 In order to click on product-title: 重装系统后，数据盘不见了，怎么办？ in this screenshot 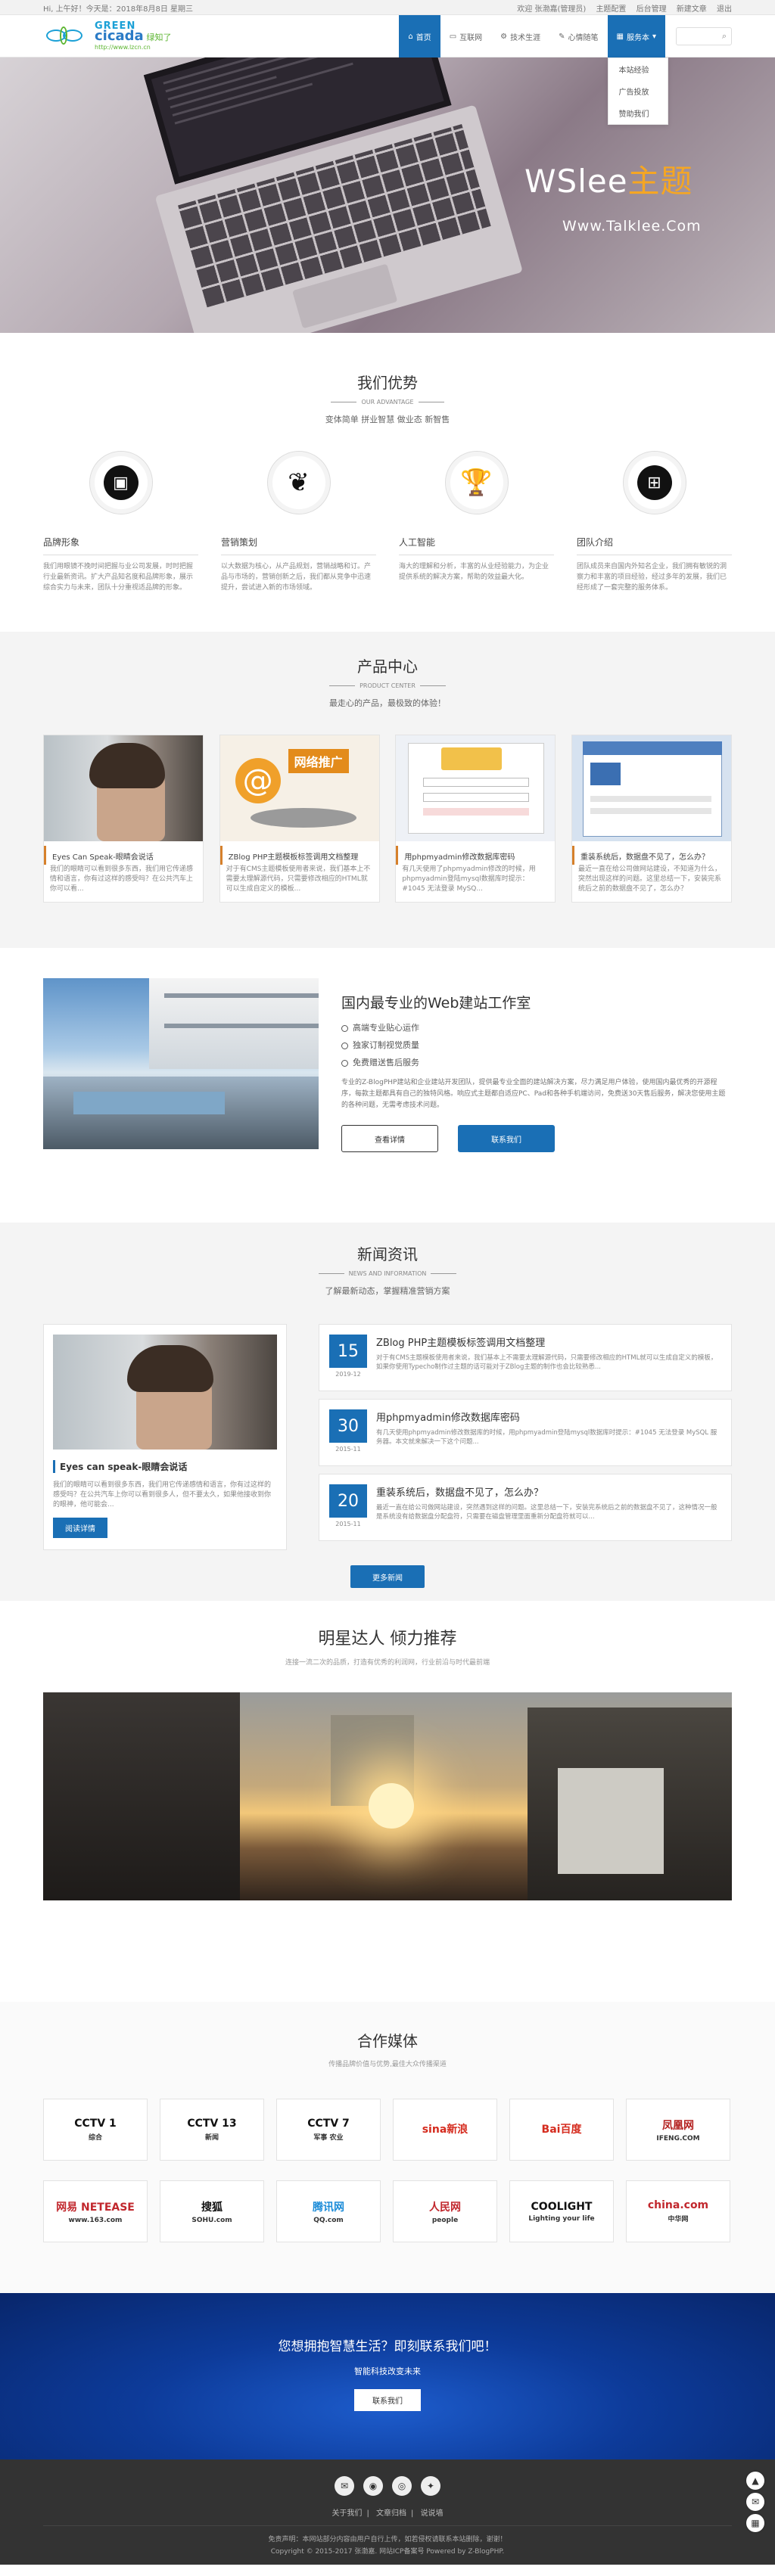, I will do `click(651, 855)`.